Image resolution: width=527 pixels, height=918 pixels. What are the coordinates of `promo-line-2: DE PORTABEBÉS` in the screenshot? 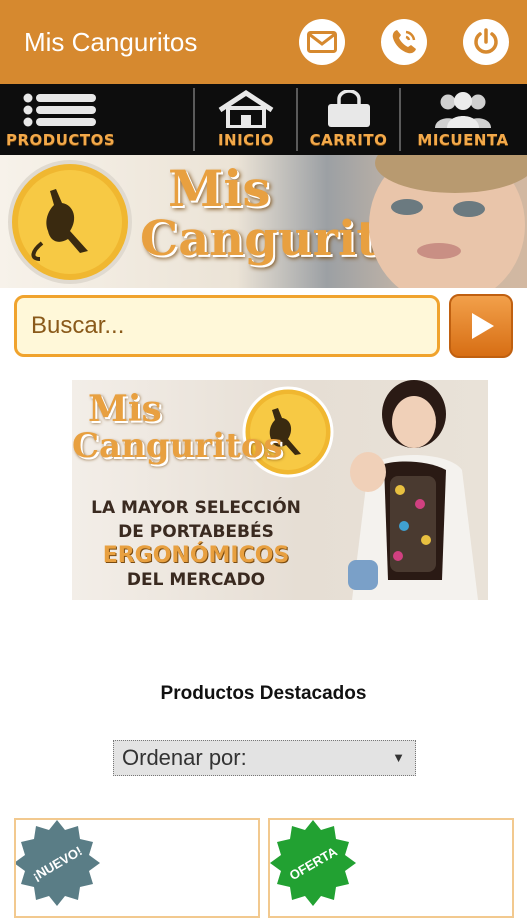 It's located at (196, 532).